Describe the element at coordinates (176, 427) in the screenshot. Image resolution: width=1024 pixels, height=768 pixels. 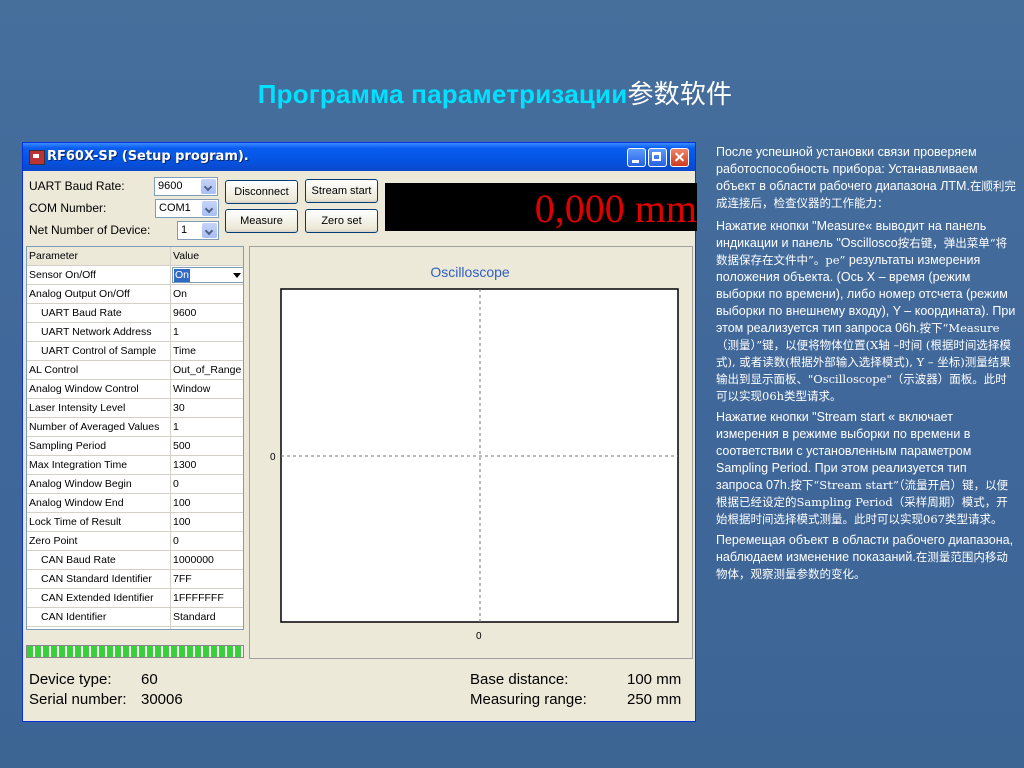
I see `grid-row-value: 1` at that location.